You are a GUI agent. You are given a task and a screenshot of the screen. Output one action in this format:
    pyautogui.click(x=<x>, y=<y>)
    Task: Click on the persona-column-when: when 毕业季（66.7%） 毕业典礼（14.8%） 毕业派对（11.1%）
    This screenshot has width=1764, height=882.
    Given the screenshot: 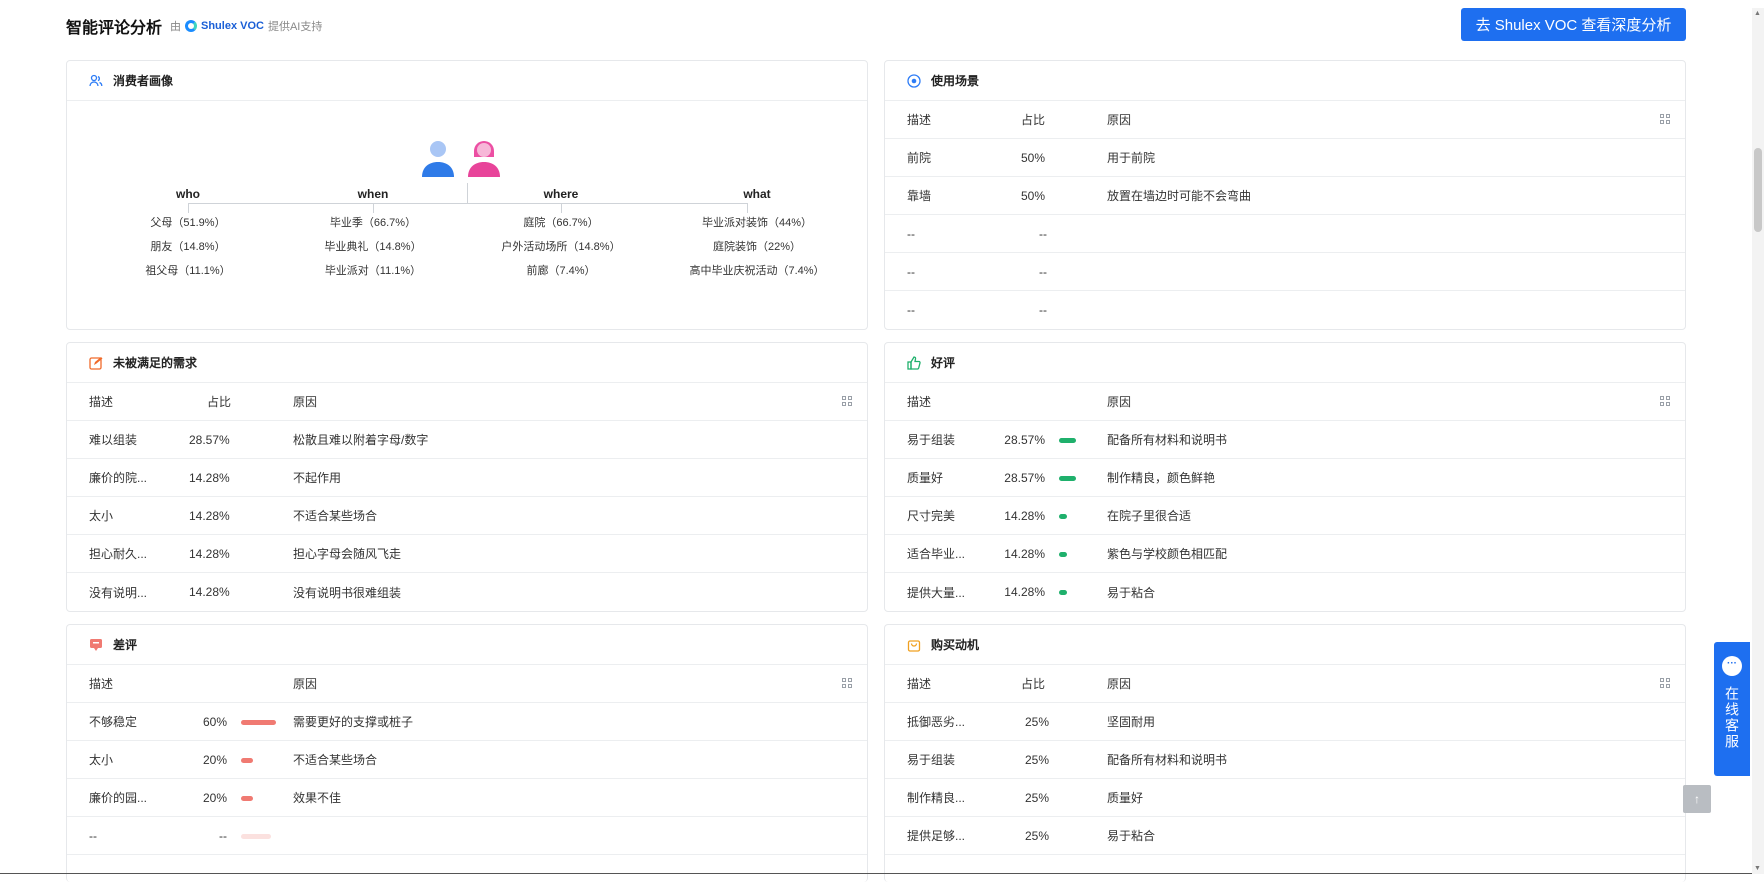 What is the action you would take?
    pyautogui.click(x=373, y=235)
    